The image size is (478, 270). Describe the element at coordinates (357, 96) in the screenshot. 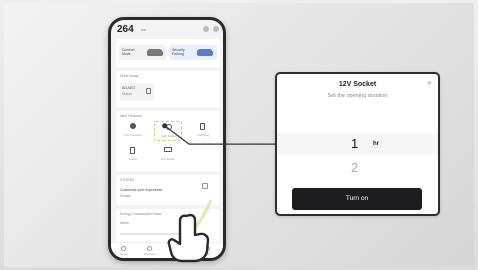

I see `dialog-subtitle: Set the opening duration` at that location.